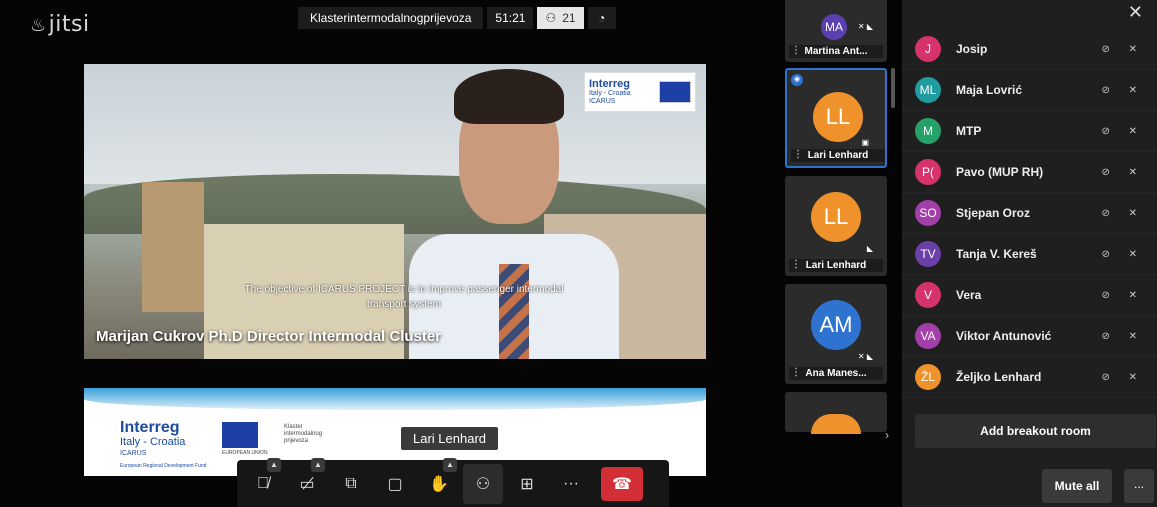 Image resolution: width=1157 pixels, height=507 pixels. Describe the element at coordinates (1029, 295) in the screenshot. I see `participant-row: V Vera ⊘ ✕` at that location.